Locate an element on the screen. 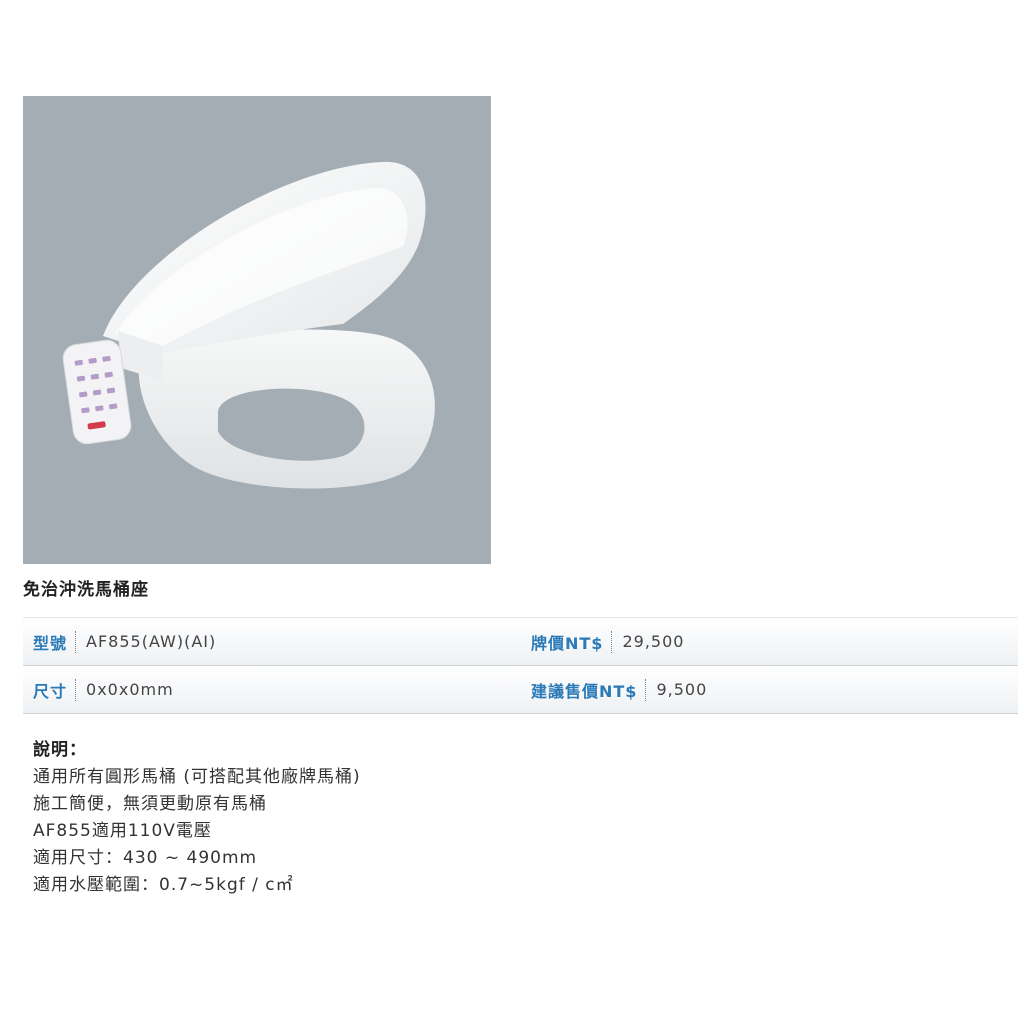 Image resolution: width=1024 pixels, height=1024 pixels. description-line: 通用所有圓形馬桶 (可搭配其他廠牌馬桶) is located at coordinates (197, 777).